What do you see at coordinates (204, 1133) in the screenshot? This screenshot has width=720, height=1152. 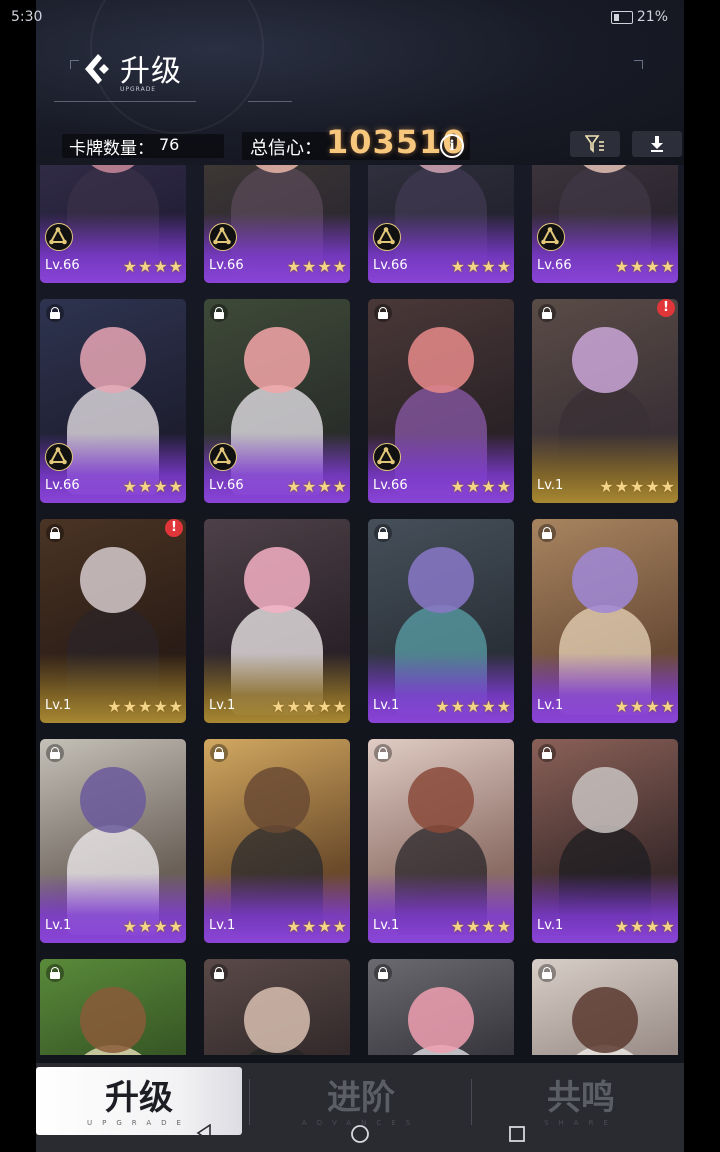 I see `system-back-icon` at bounding box center [204, 1133].